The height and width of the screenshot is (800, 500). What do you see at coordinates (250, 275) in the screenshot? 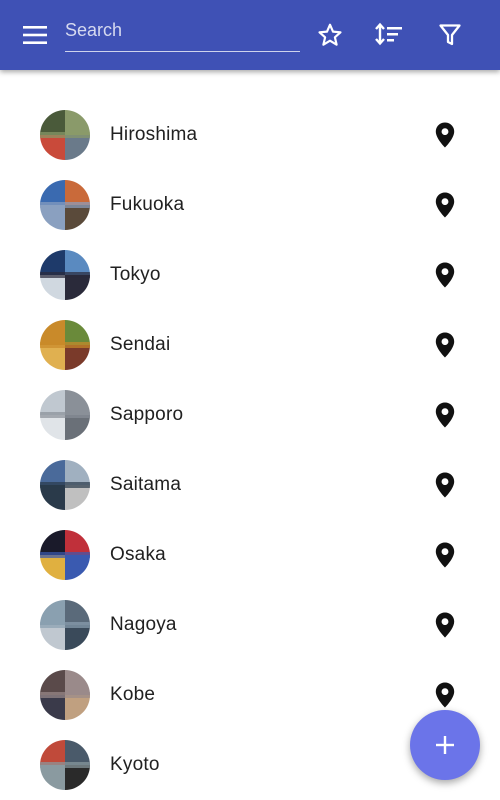
I see `list-item: Tokyo` at bounding box center [250, 275].